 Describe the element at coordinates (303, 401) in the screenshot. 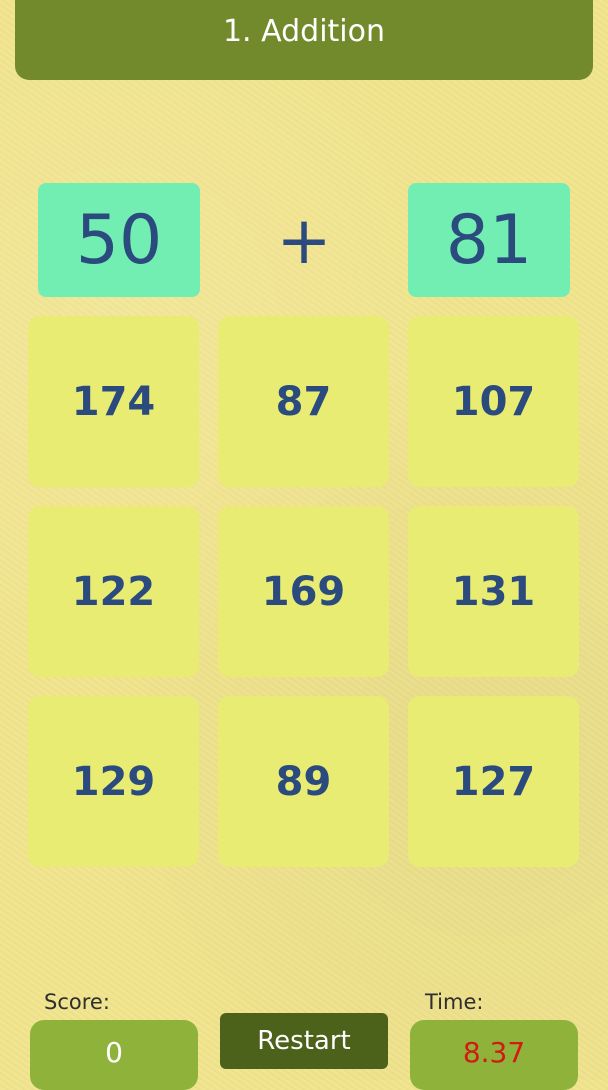

I see `answer-tile: 87` at that location.